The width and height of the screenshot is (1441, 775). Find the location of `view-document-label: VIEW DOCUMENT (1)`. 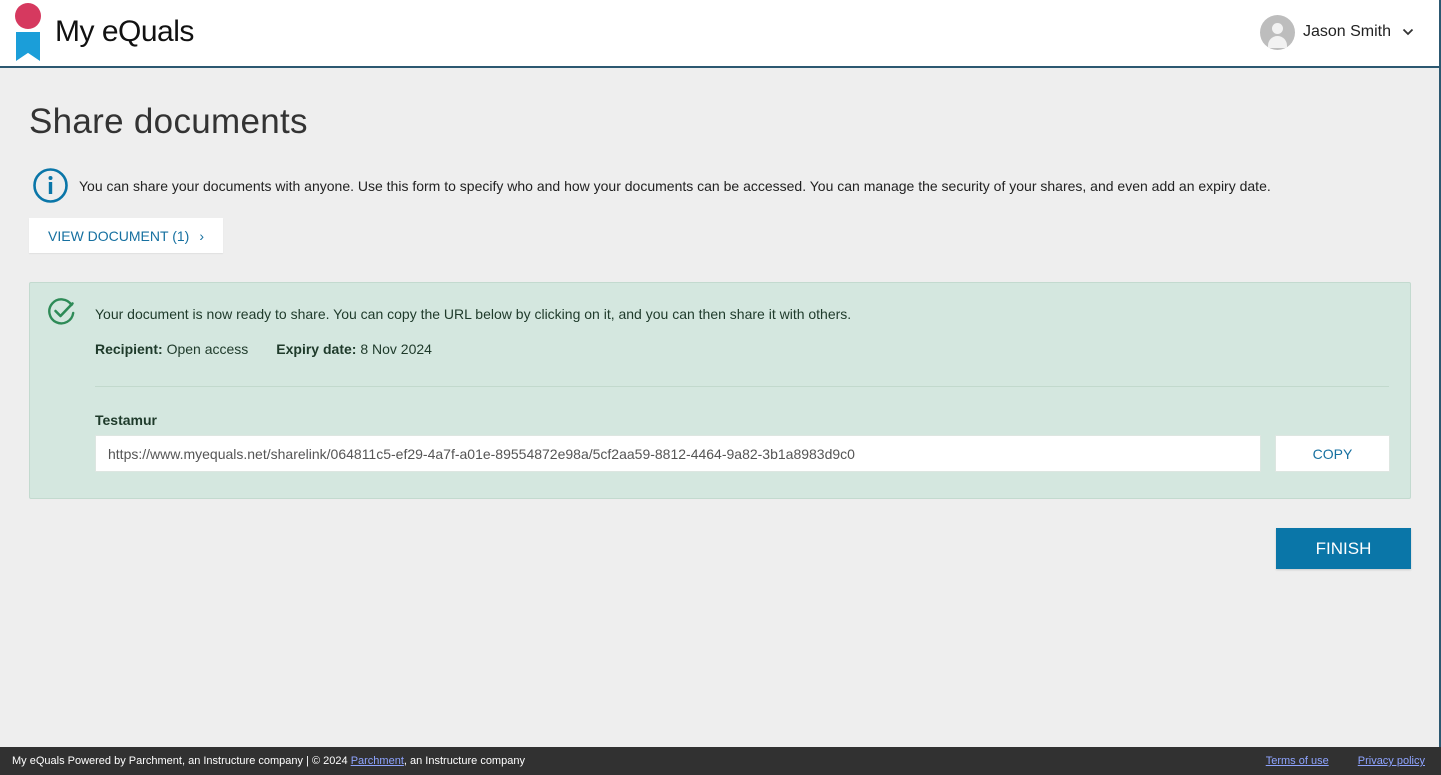

view-document-label: VIEW DOCUMENT (1) is located at coordinates (119, 235).